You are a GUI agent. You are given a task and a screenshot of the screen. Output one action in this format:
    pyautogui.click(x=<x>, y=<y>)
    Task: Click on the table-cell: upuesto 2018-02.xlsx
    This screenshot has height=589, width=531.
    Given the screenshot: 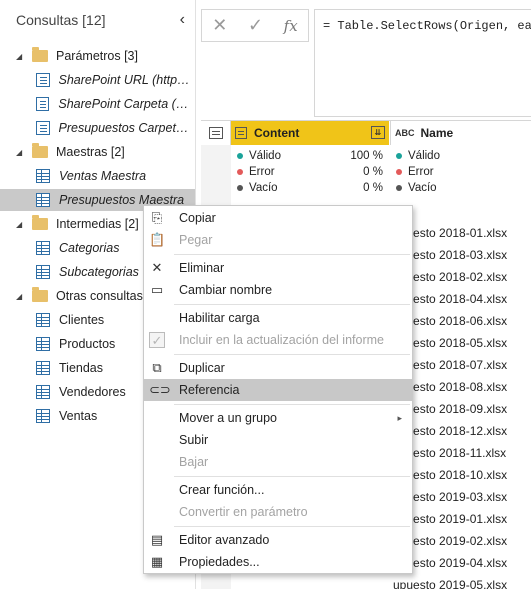 What is the action you would take?
    pyautogui.click(x=462, y=276)
    